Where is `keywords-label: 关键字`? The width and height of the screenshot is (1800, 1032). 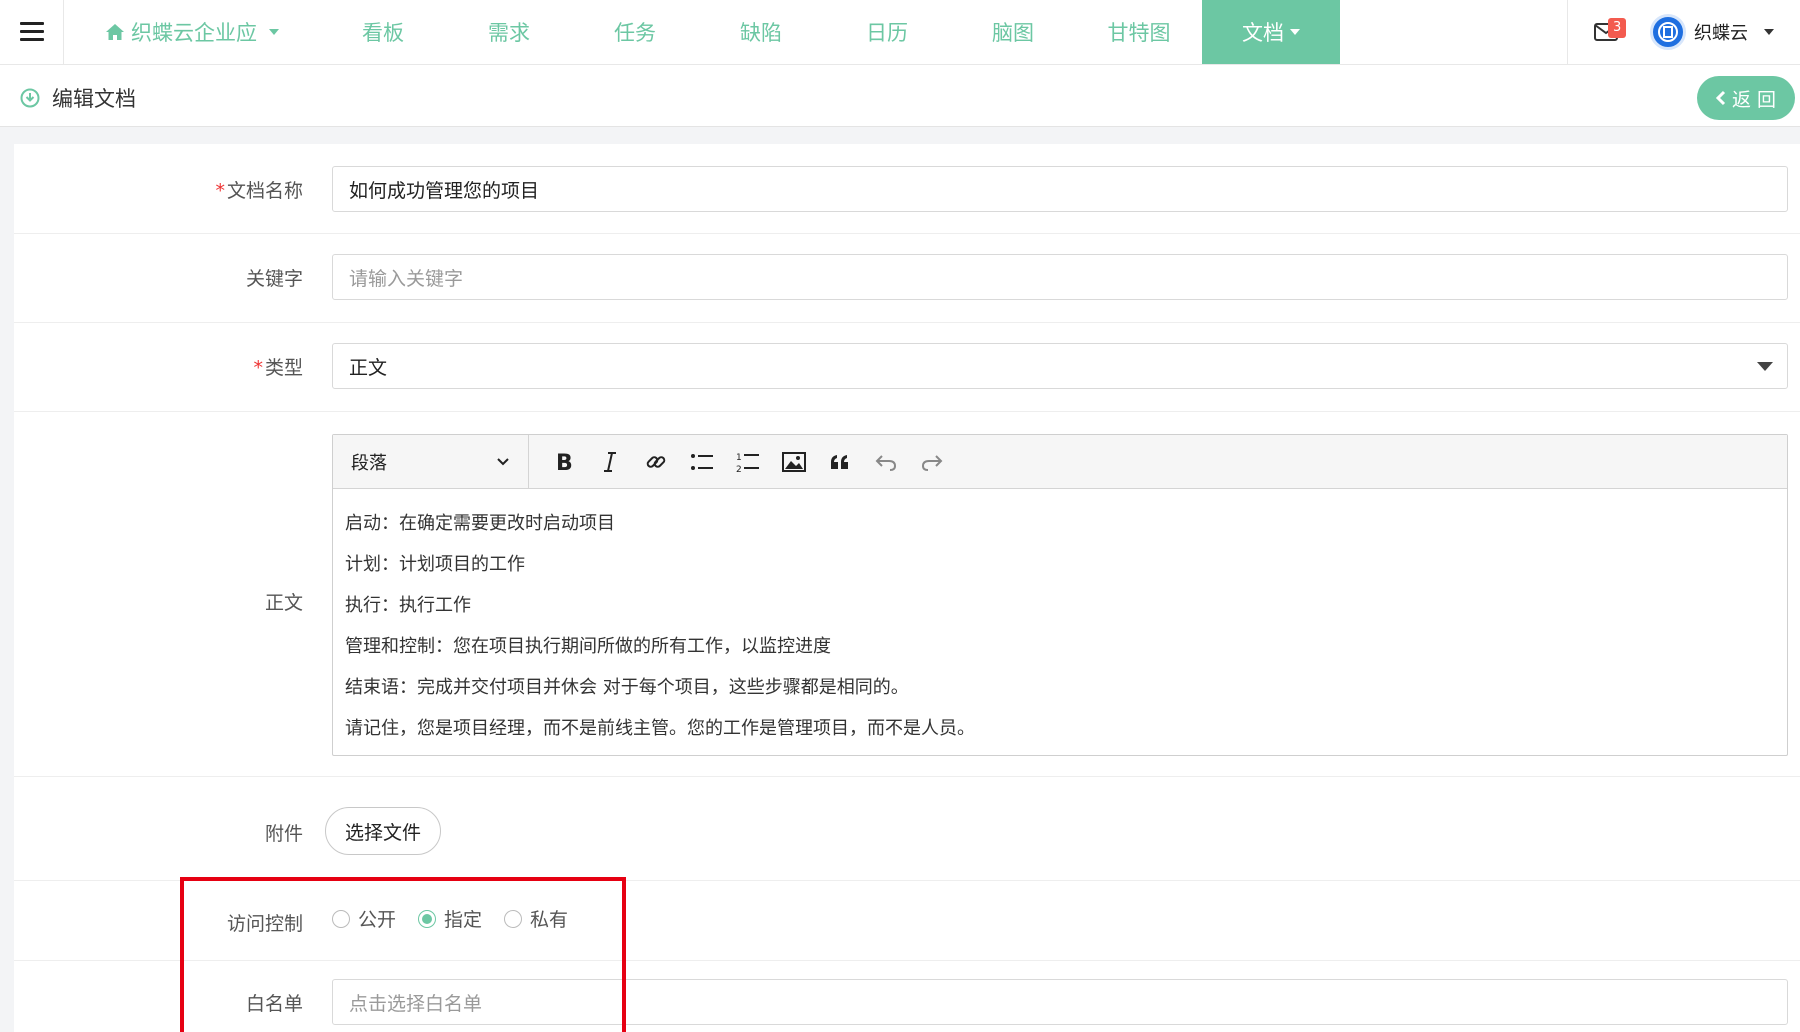
keywords-label: 关键字 is located at coordinates (274, 279).